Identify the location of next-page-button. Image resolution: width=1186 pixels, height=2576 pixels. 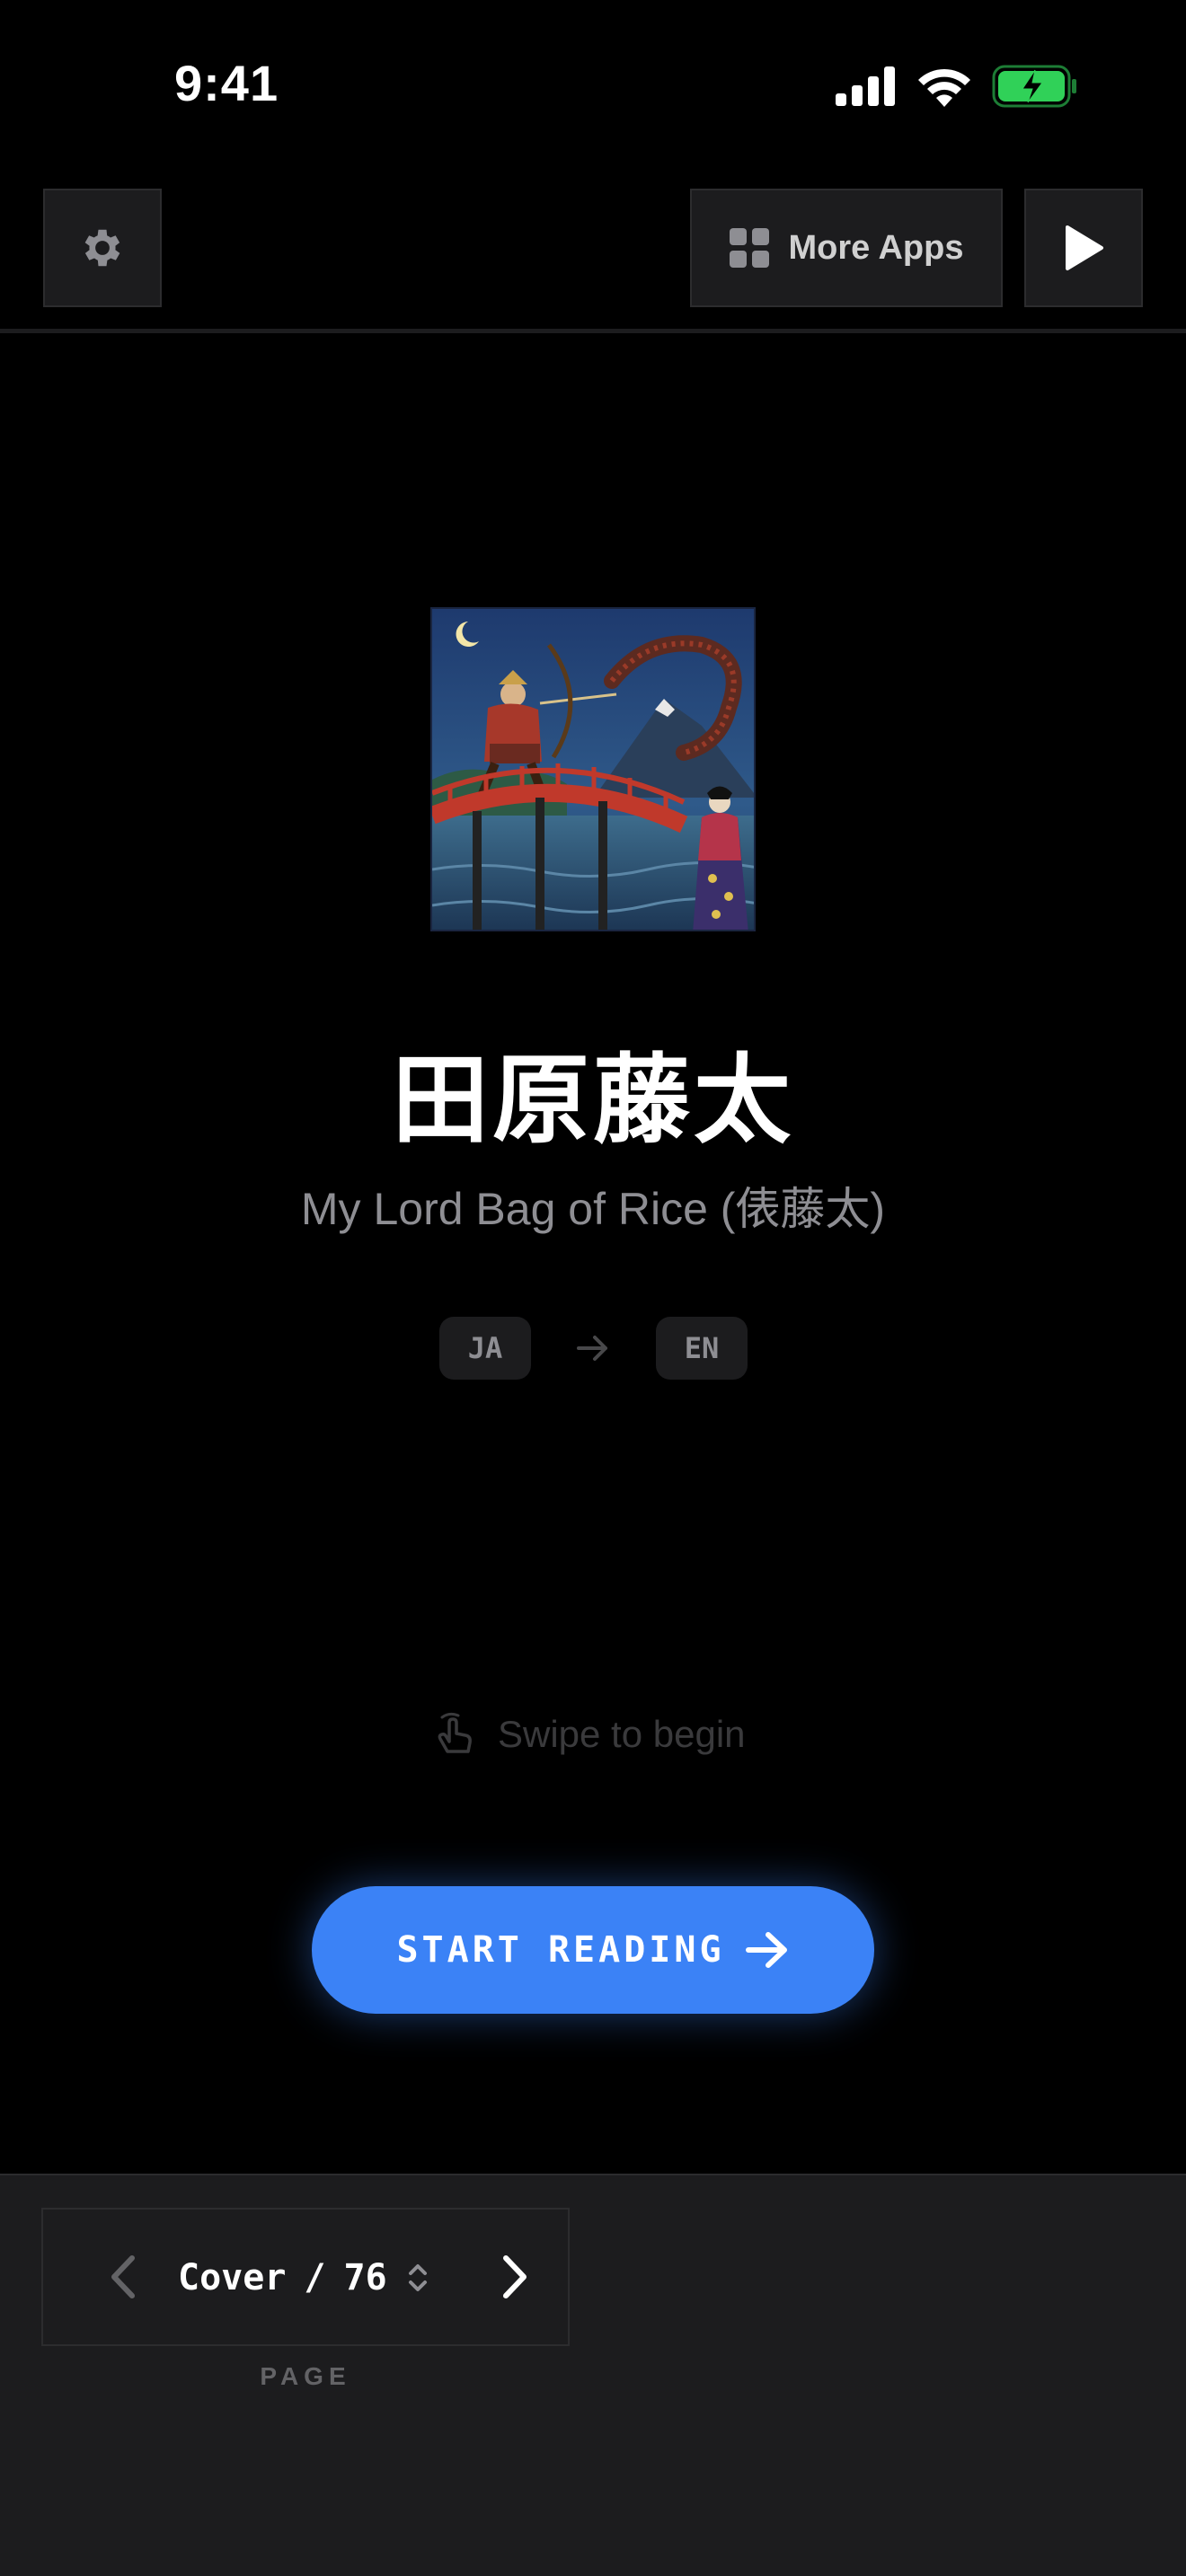
(515, 2277).